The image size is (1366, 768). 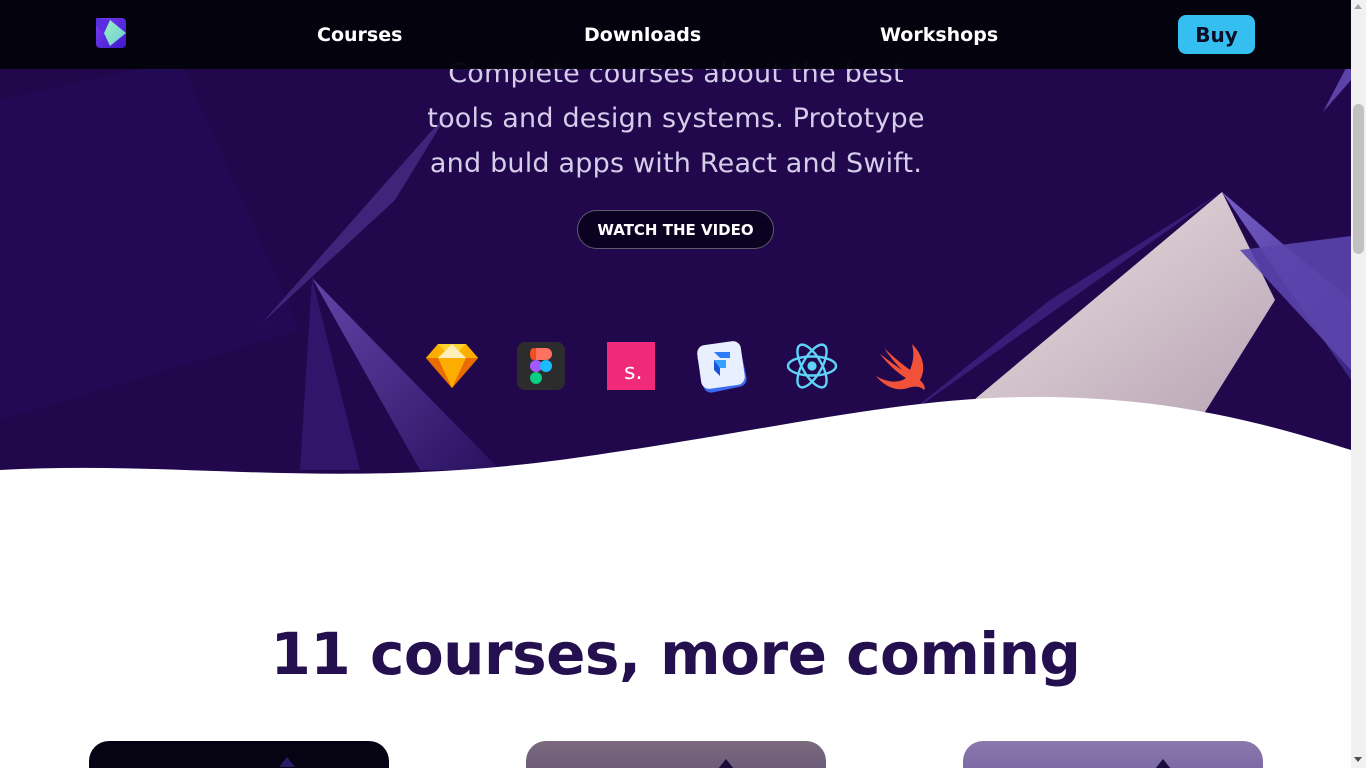 What do you see at coordinates (1358, 759) in the screenshot?
I see `scroll-down-arrow-icon` at bounding box center [1358, 759].